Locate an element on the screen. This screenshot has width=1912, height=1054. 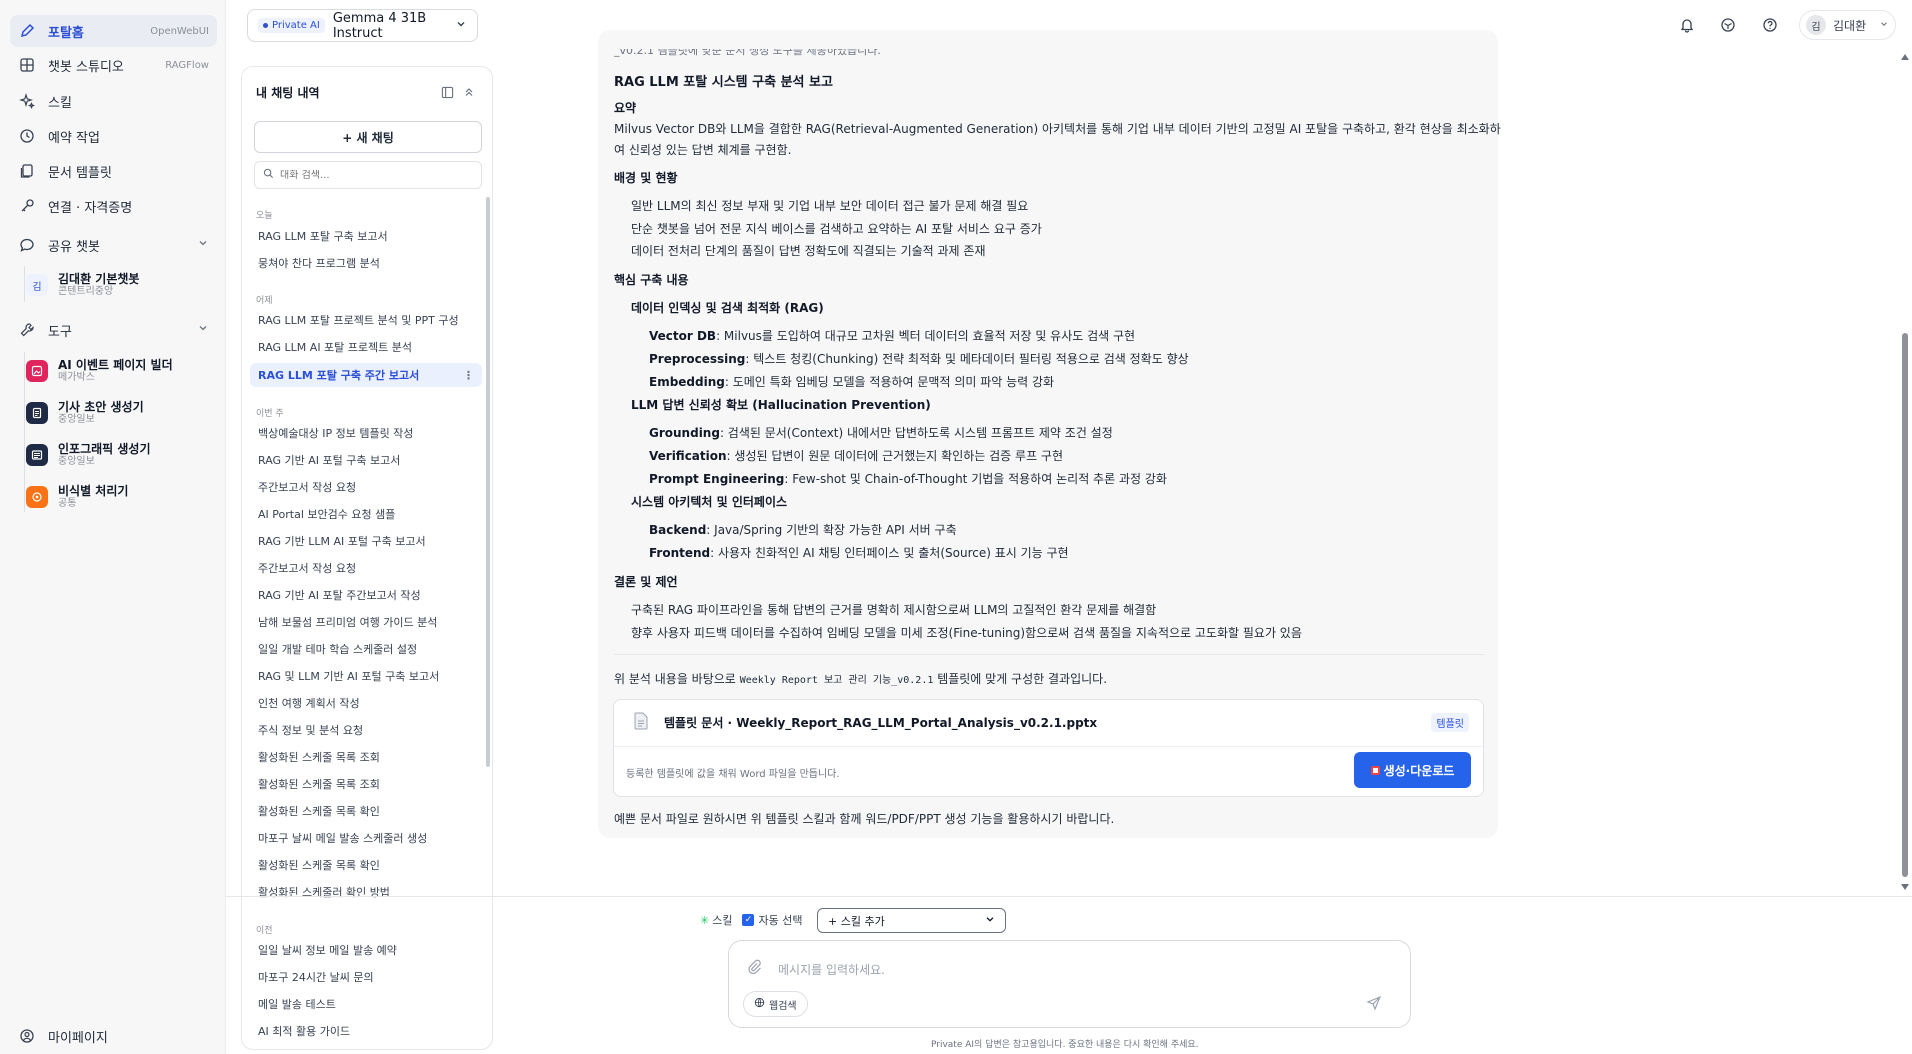
more-options-icon: ⋮ is located at coordinates (468, 375).